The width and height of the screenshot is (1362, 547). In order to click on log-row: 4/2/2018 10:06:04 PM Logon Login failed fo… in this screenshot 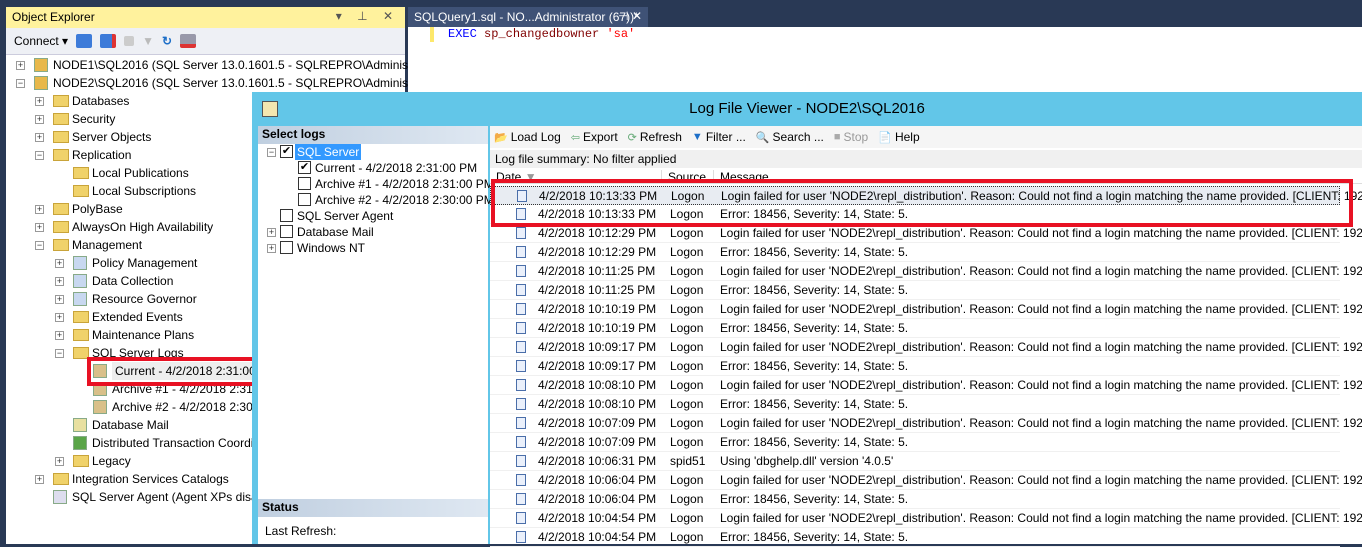, I will do `click(926, 480)`.